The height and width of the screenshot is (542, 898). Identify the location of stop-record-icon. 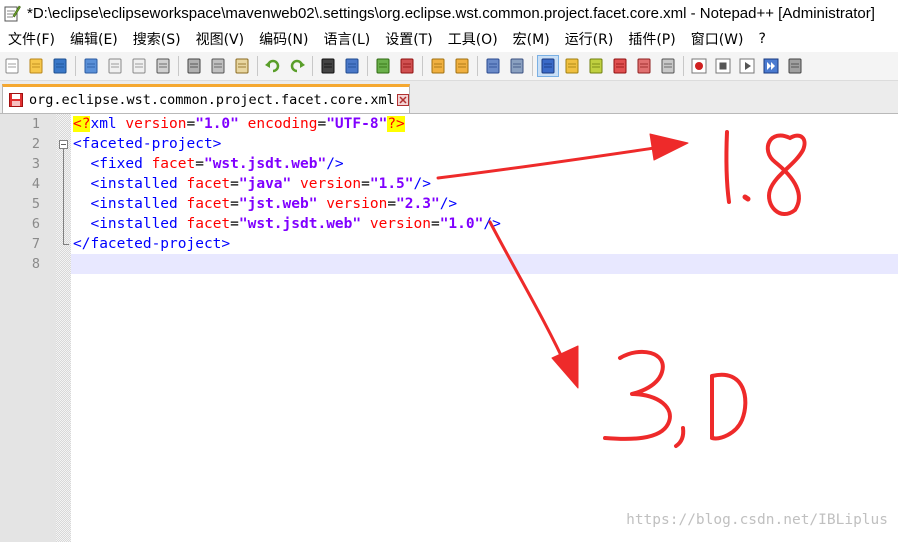
(723, 66).